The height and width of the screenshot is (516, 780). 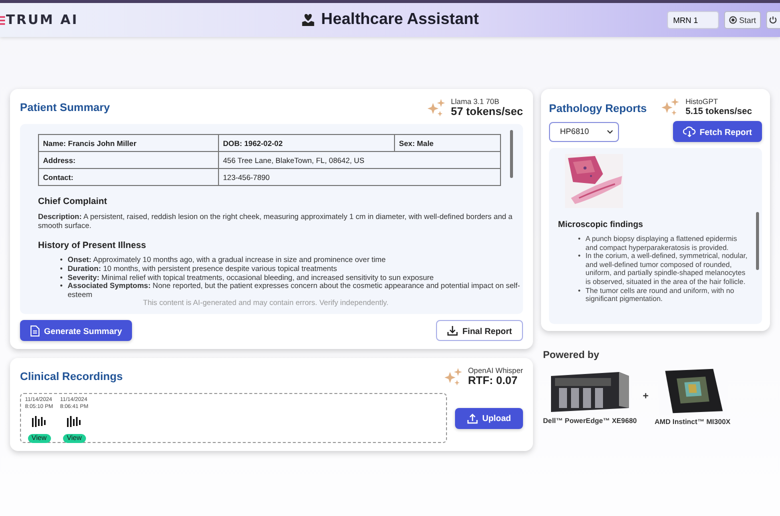 What do you see at coordinates (718, 111) in the screenshot?
I see `model-speed: 5.15 tokens/sec` at bounding box center [718, 111].